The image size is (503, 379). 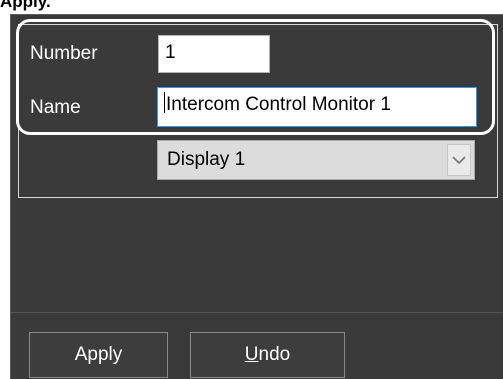 I want to click on name-field: Intercom Control Monitor 1, so click(x=317, y=107).